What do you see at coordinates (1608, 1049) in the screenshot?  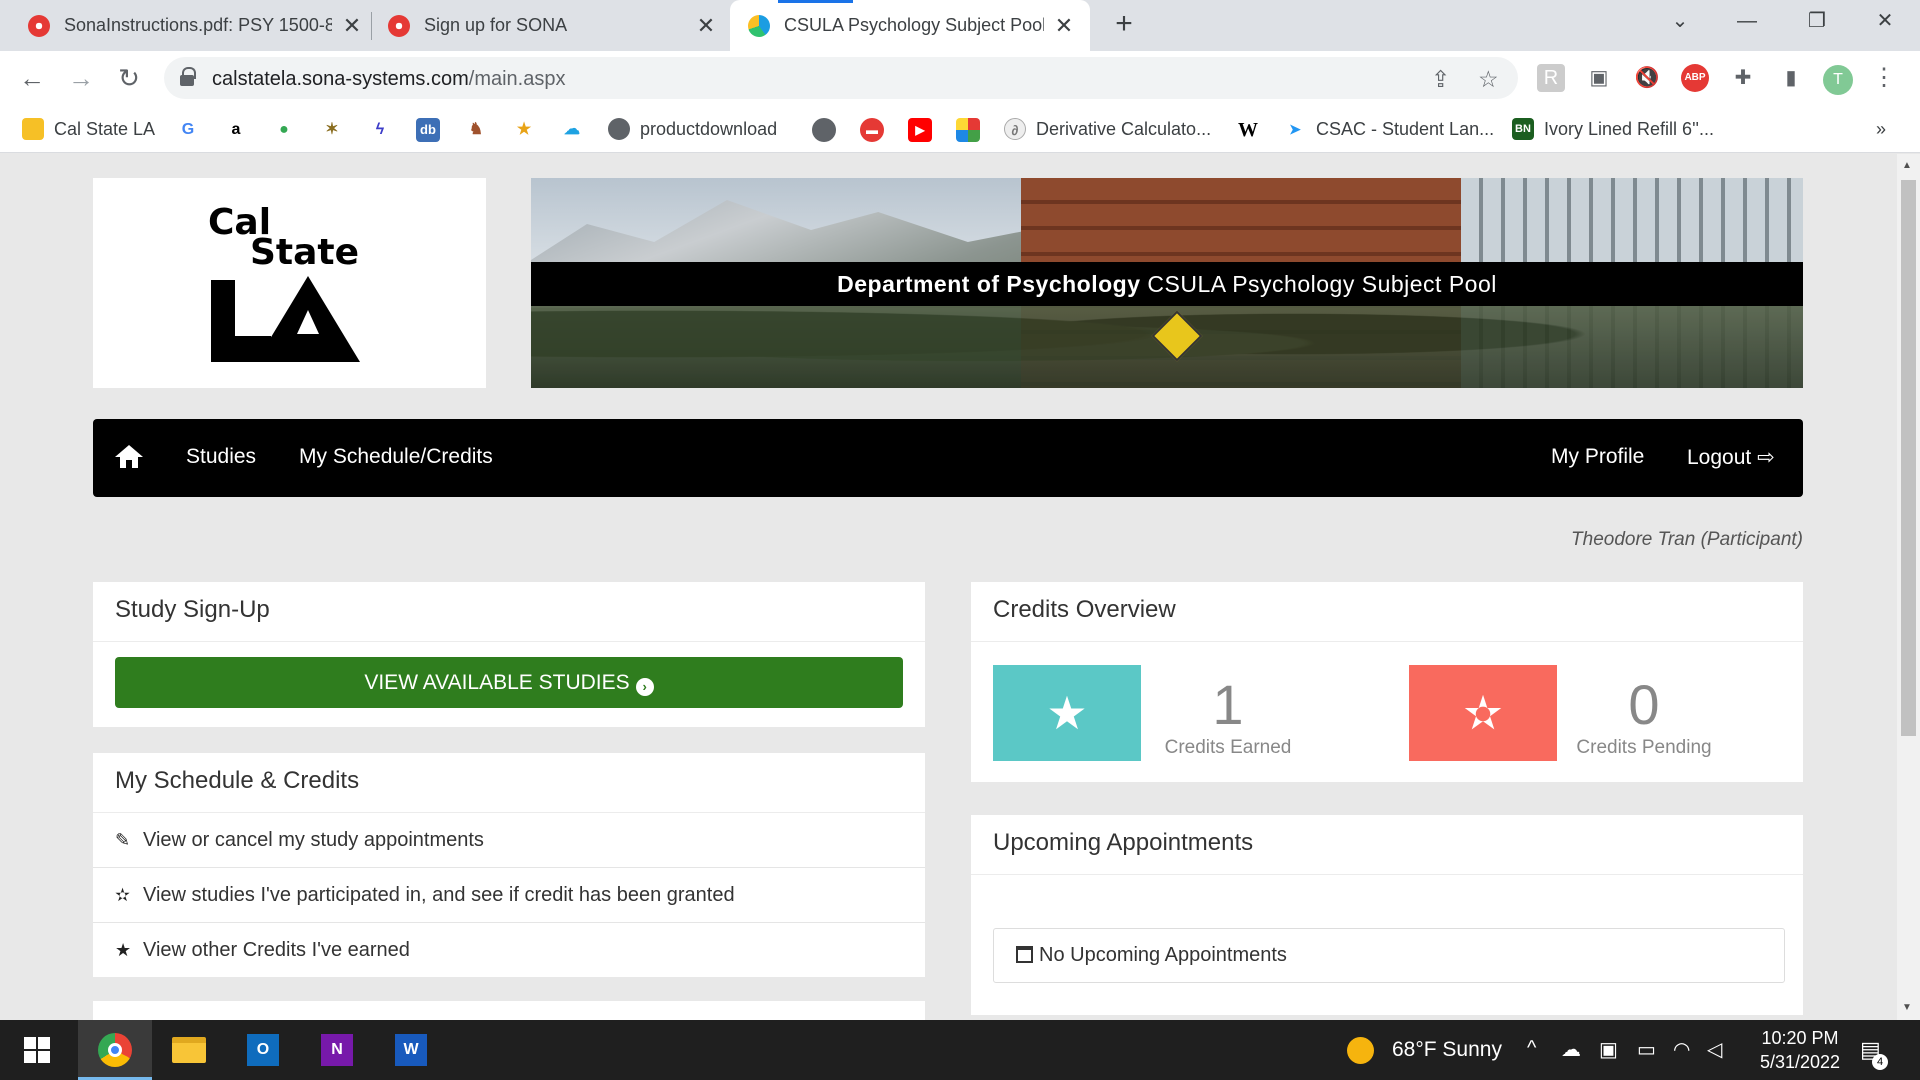 I see `app-tray-icon: ▣` at bounding box center [1608, 1049].